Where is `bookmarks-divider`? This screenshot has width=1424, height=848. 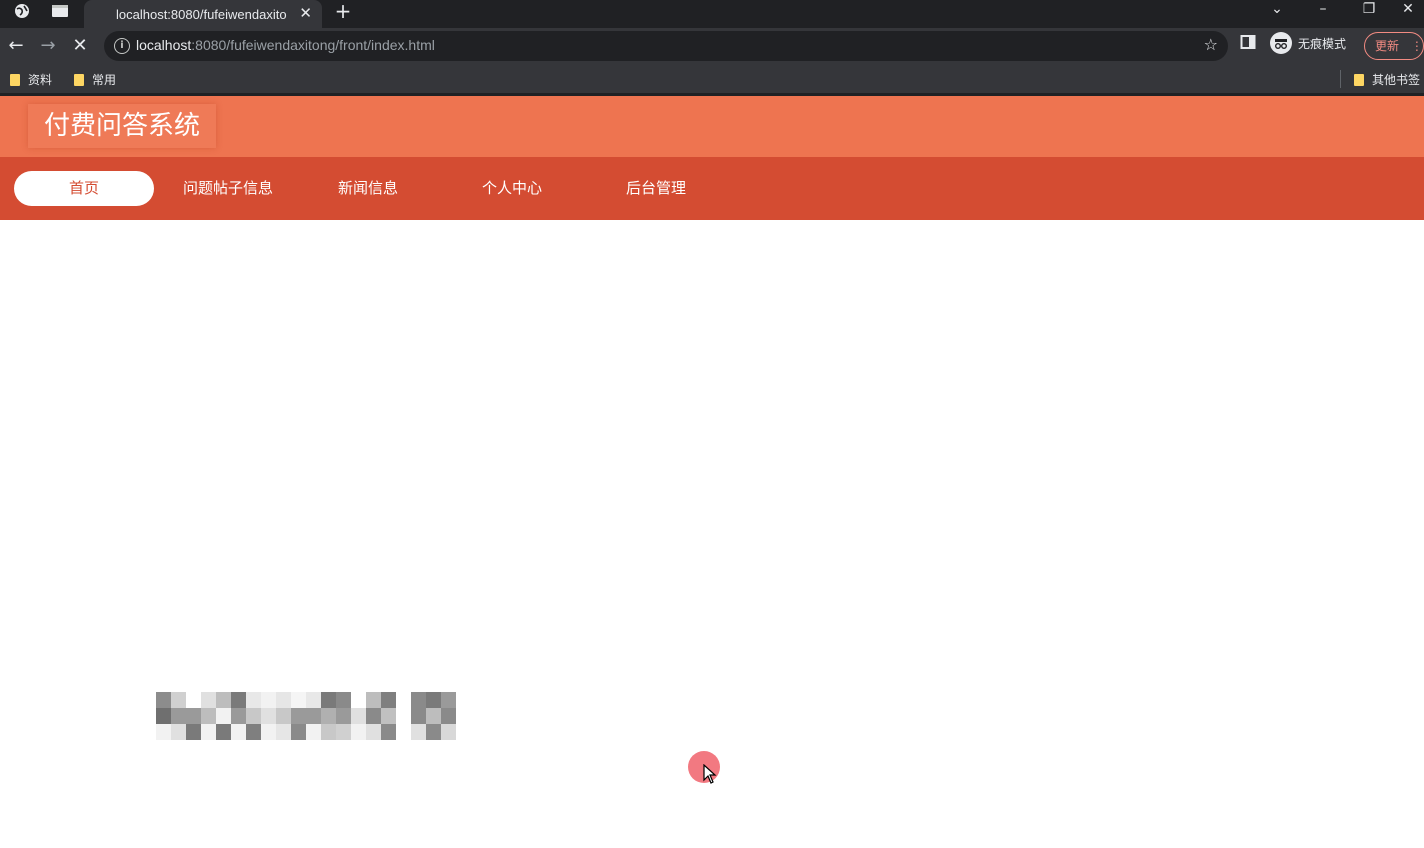 bookmarks-divider is located at coordinates (1340, 79).